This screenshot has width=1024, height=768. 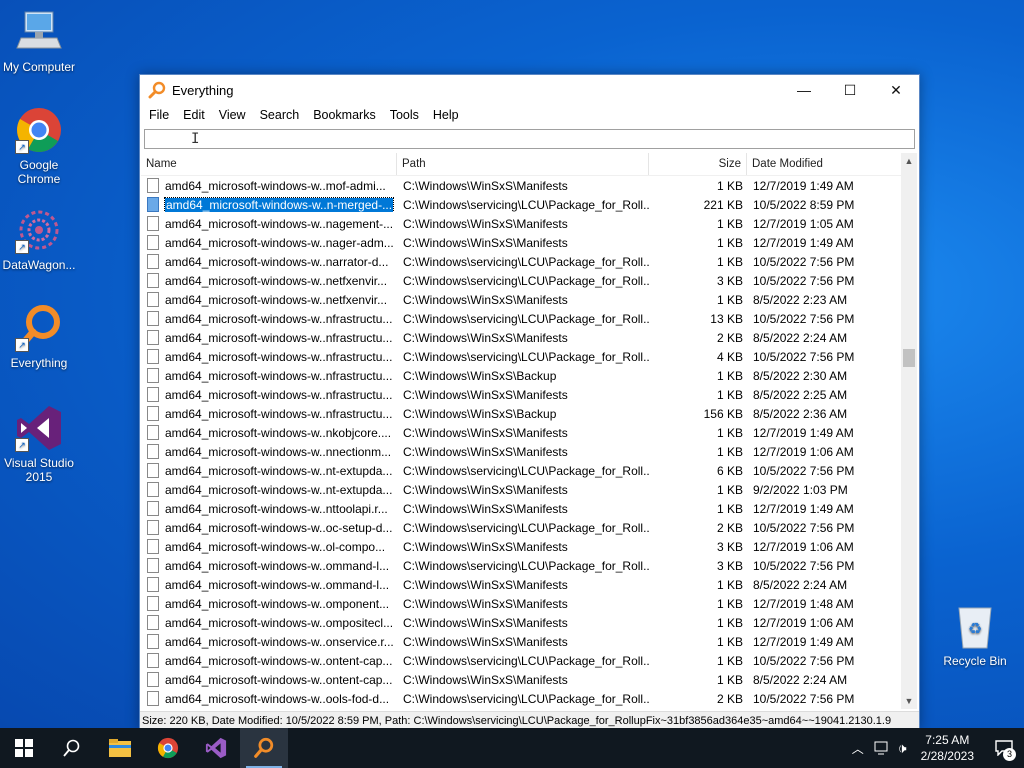 I want to click on desktop-icon-google-chrome: ↗ Google Chrome, so click(x=39, y=146).